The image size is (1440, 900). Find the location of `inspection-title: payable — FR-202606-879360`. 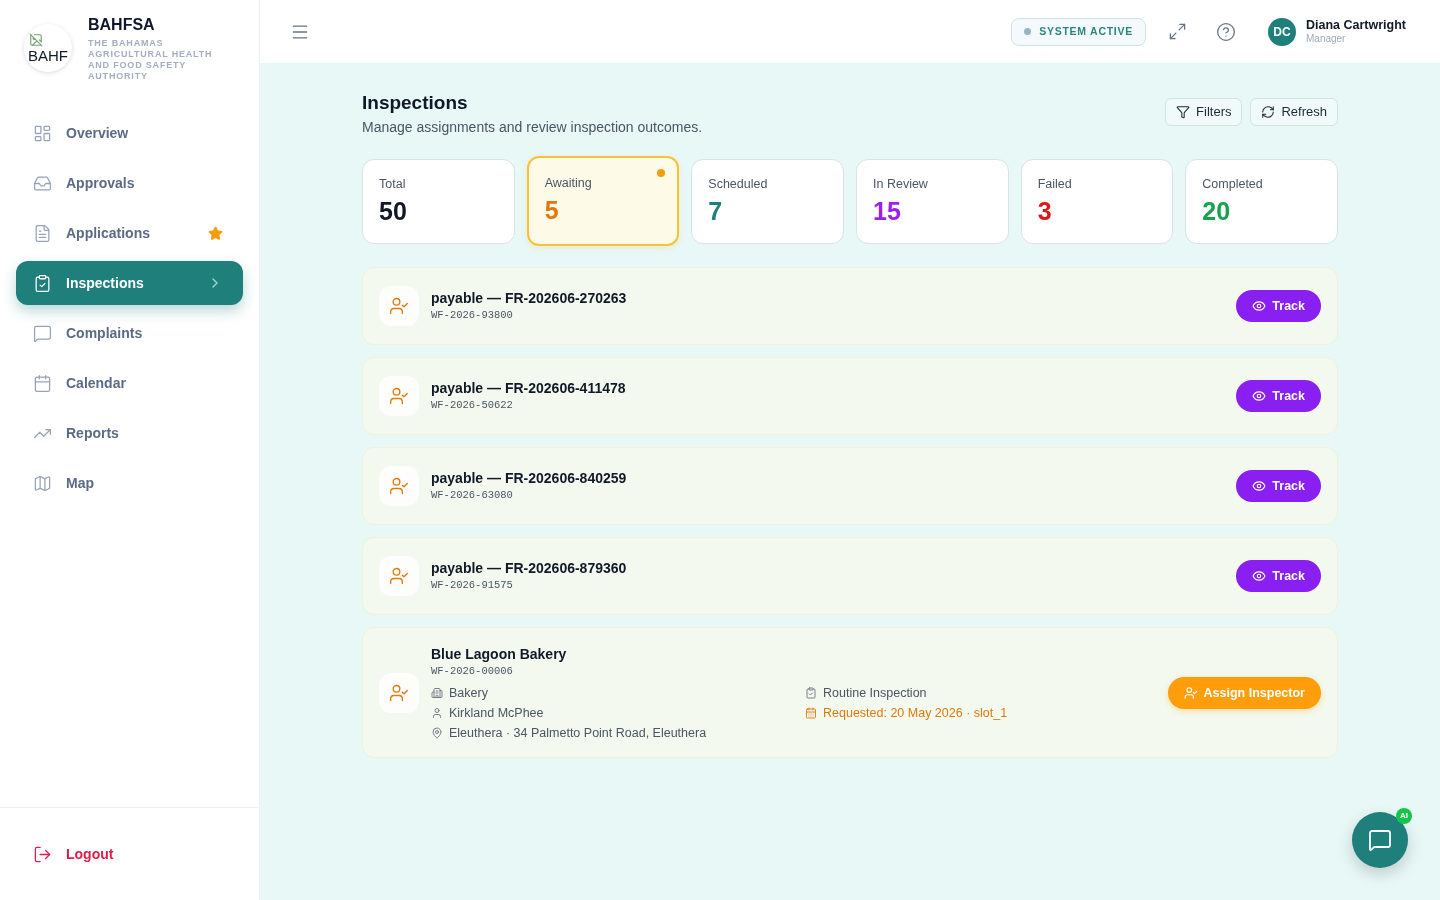

inspection-title: payable — FR-202606-879360 is located at coordinates (529, 568).